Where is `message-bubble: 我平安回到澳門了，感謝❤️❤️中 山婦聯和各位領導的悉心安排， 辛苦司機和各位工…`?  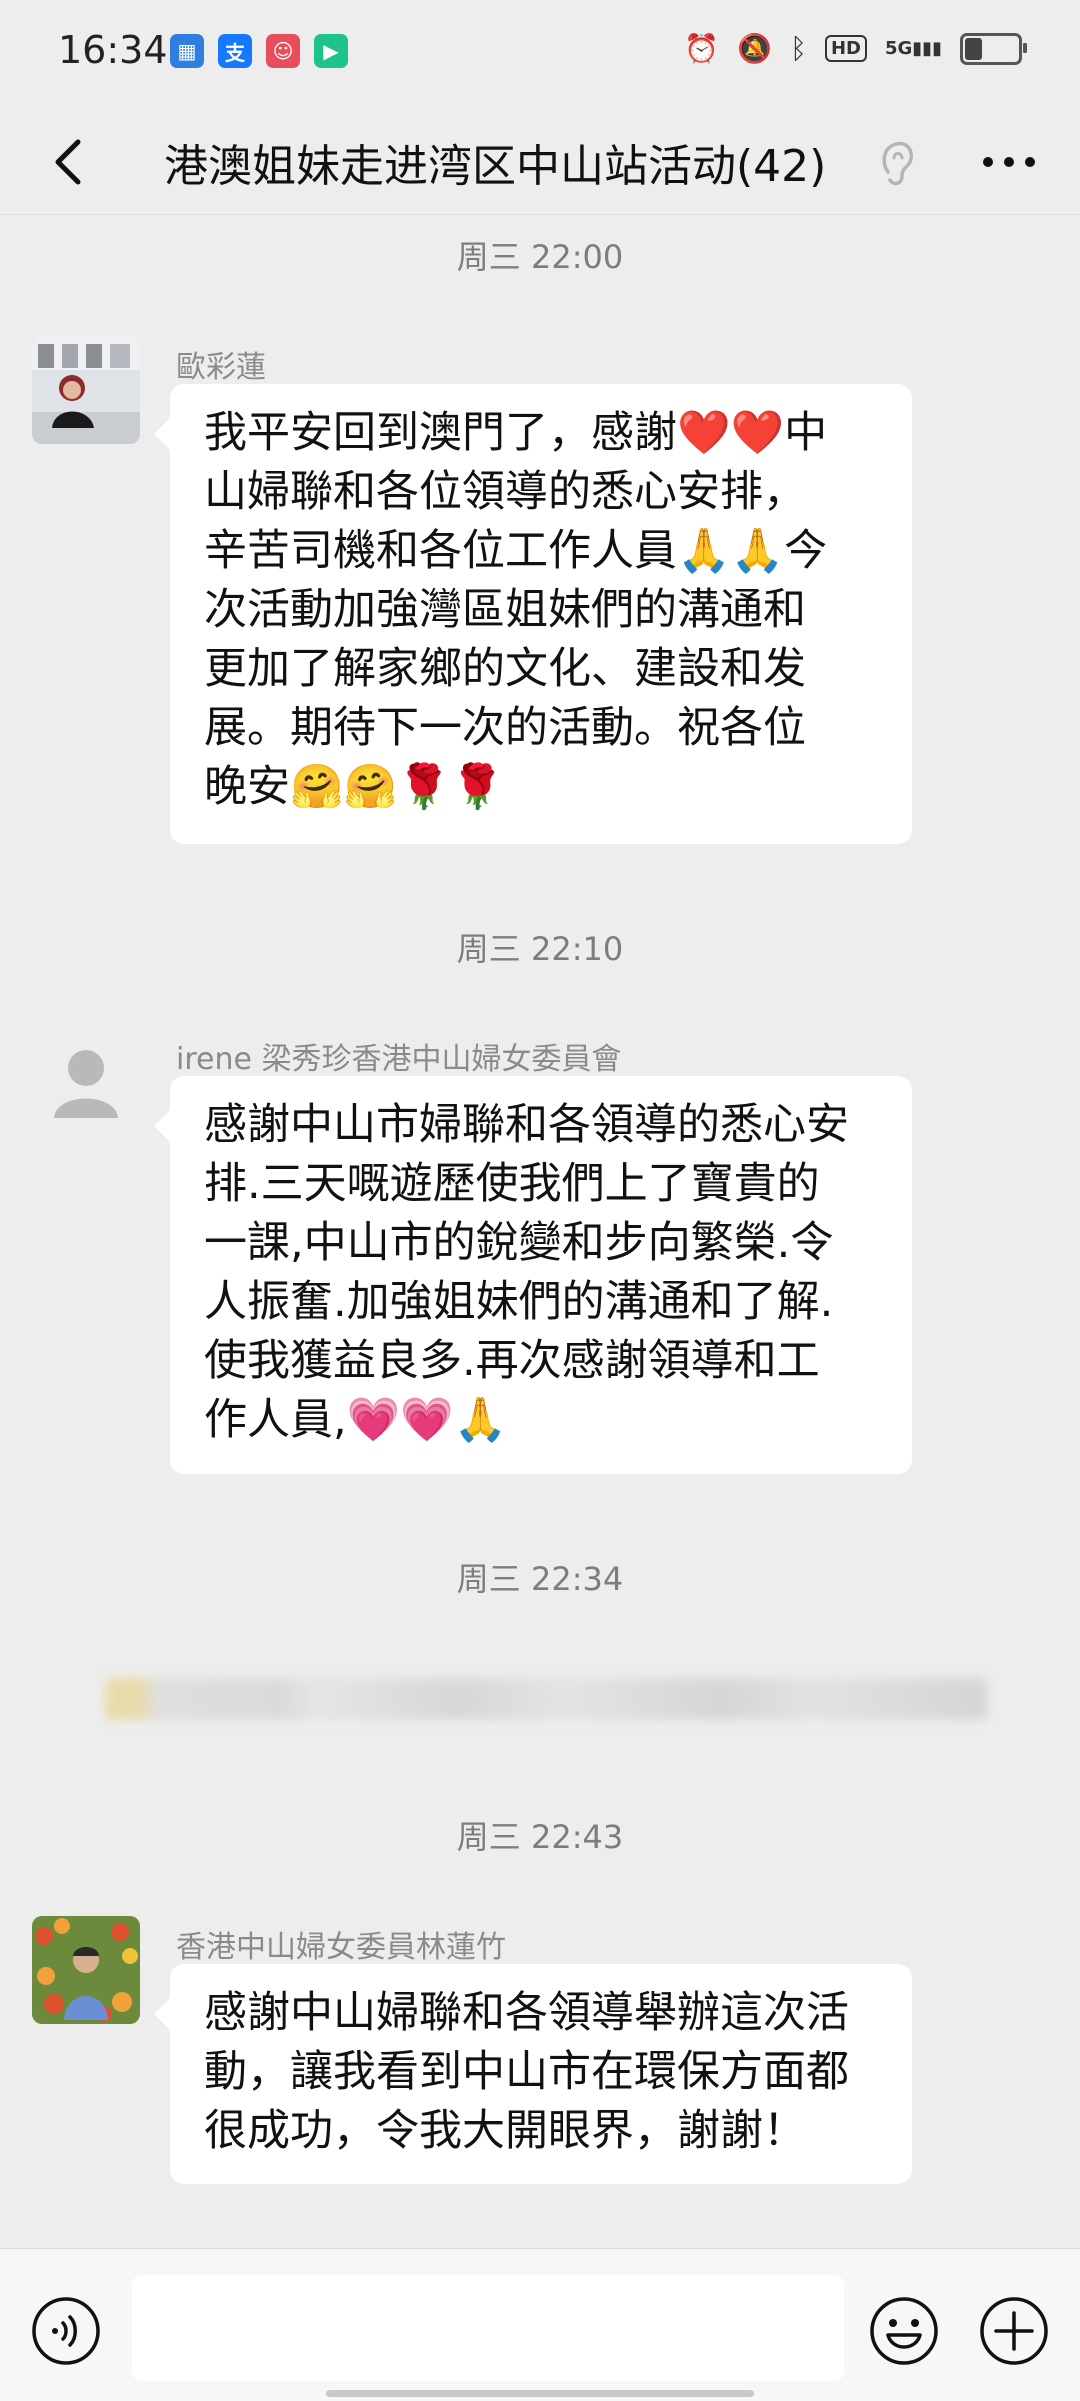
message-bubble: 我平安回到澳門了，感謝❤️❤️中 山婦聯和各位領導的悉心安排， 辛苦司機和各位工… is located at coordinates (533, 614).